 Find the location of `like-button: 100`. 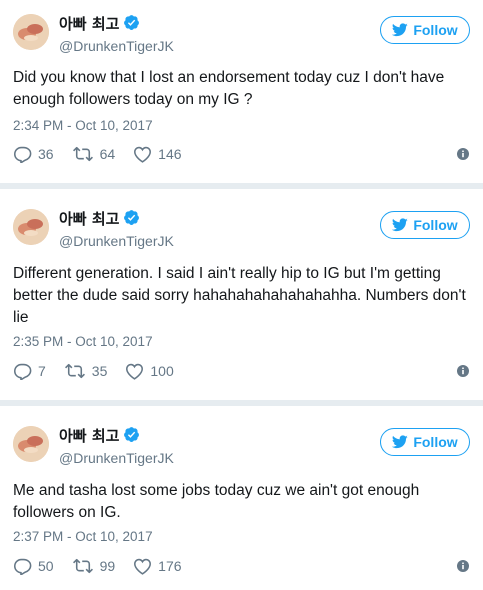

like-button: 100 is located at coordinates (149, 371).